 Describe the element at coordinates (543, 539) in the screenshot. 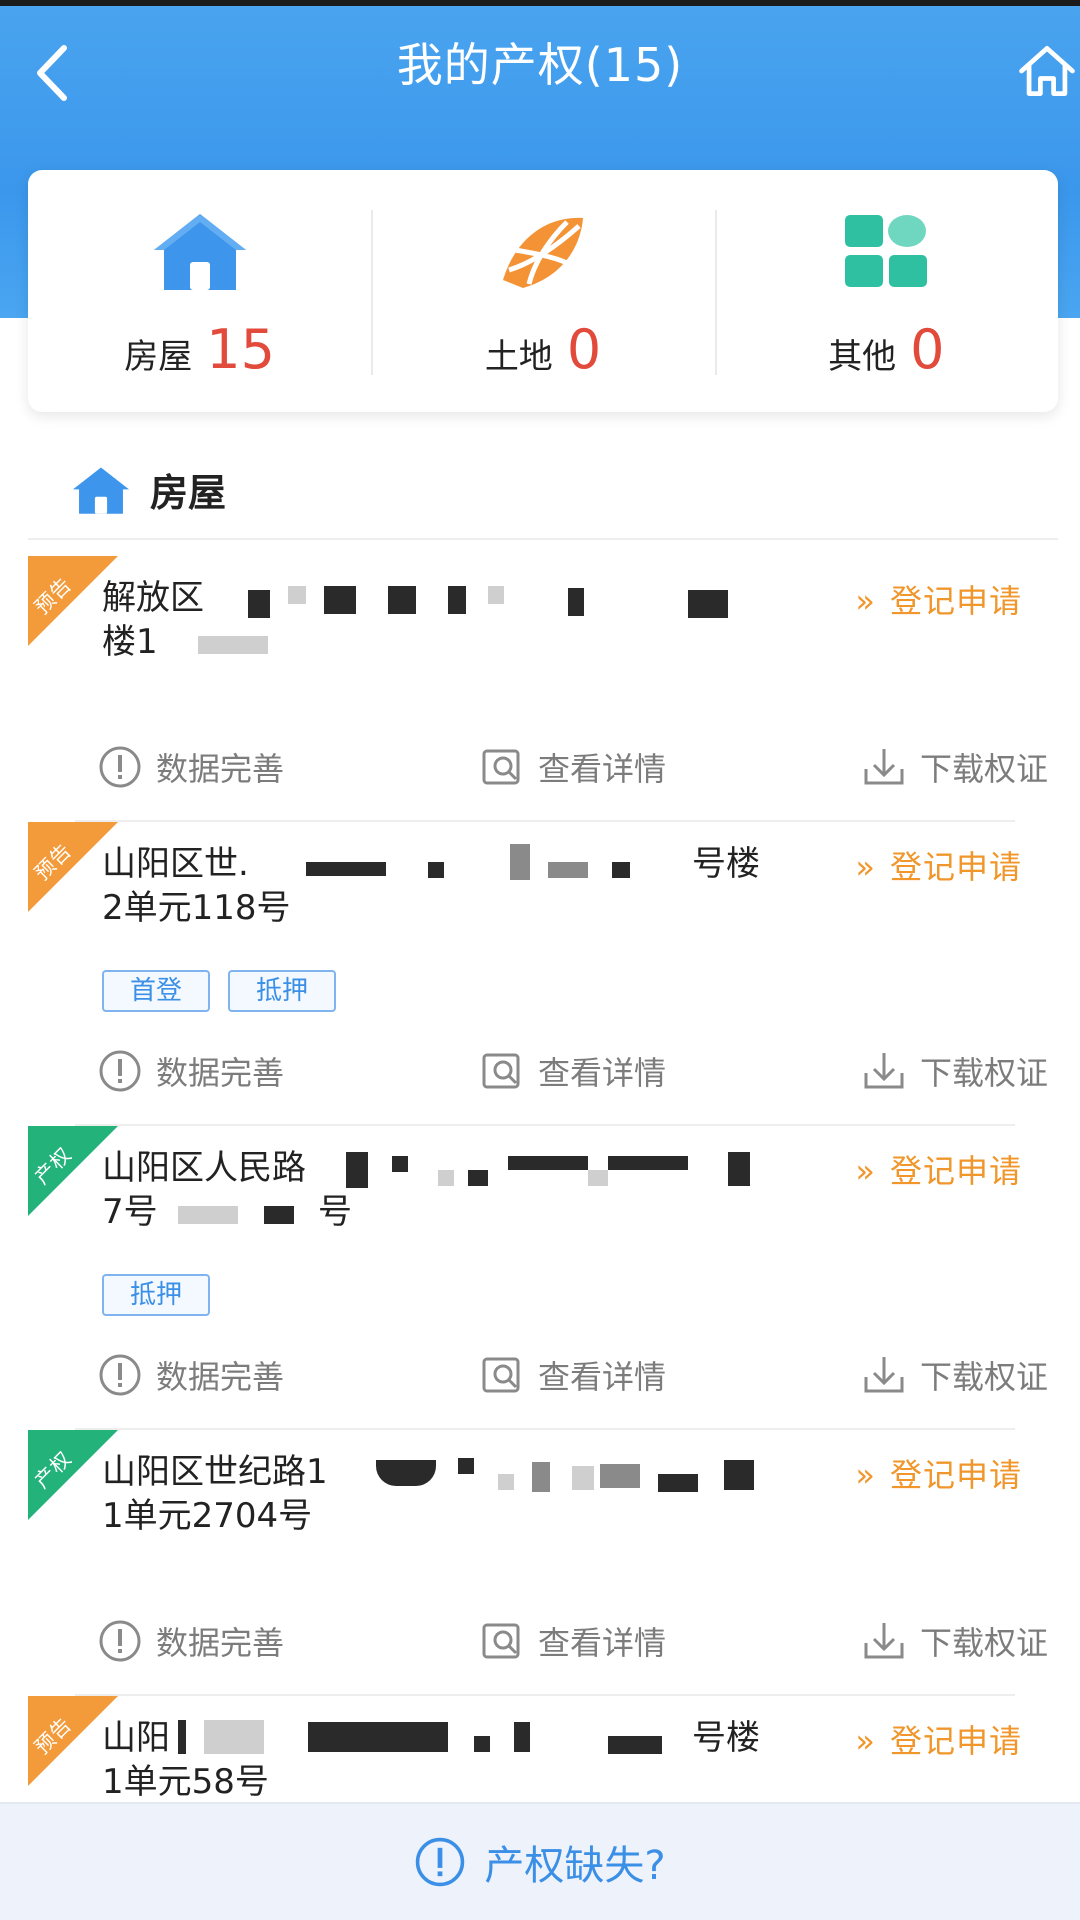

I see `divider` at that location.